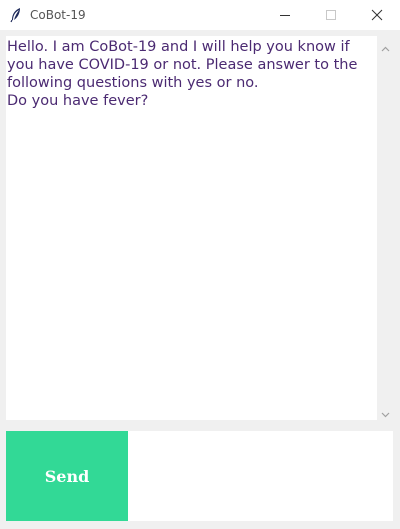  I want to click on chevron-up-icon, so click(385, 46).